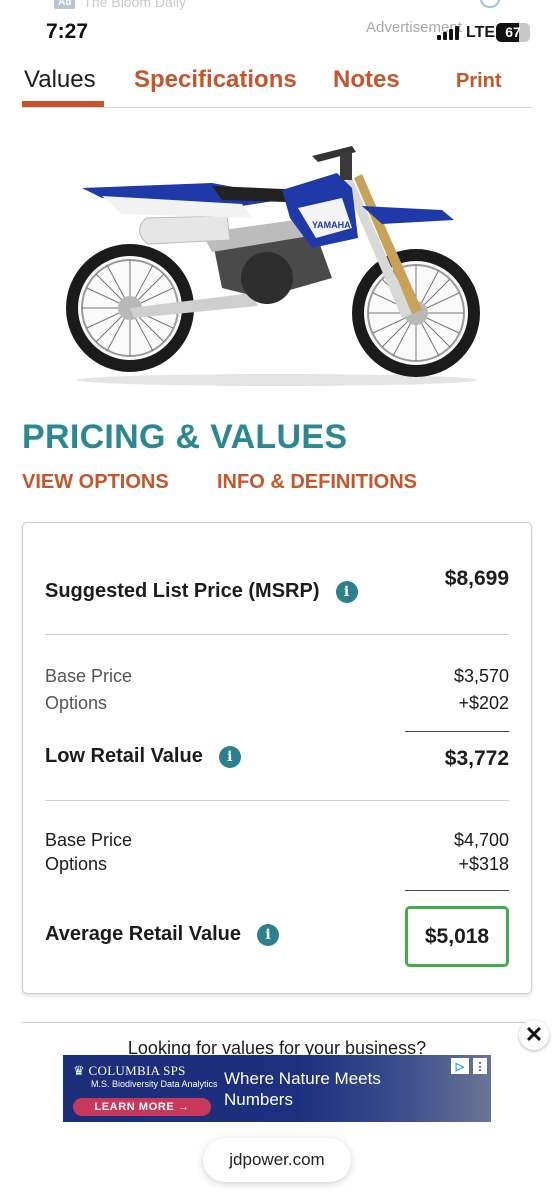 The image size is (554, 1200). What do you see at coordinates (185, 437) in the screenshot?
I see `page-title: PRICING & VALUES` at bounding box center [185, 437].